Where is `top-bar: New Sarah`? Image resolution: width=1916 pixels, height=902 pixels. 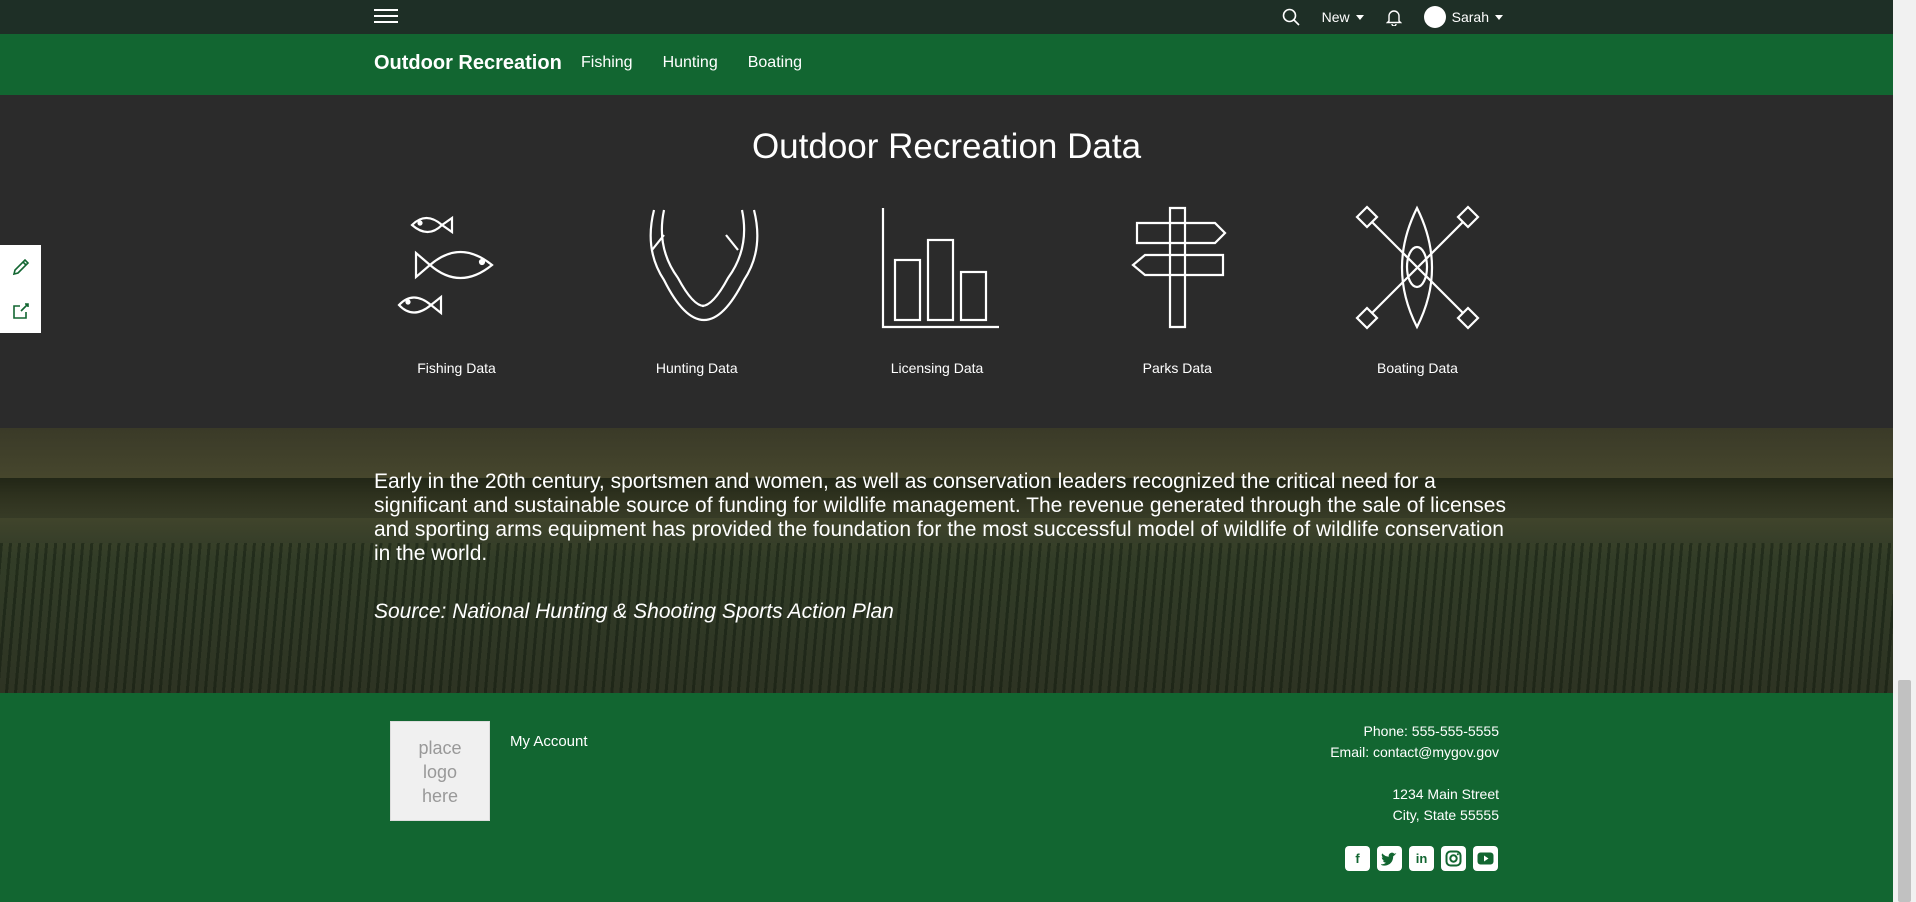
top-bar: New Sarah is located at coordinates (946, 17).